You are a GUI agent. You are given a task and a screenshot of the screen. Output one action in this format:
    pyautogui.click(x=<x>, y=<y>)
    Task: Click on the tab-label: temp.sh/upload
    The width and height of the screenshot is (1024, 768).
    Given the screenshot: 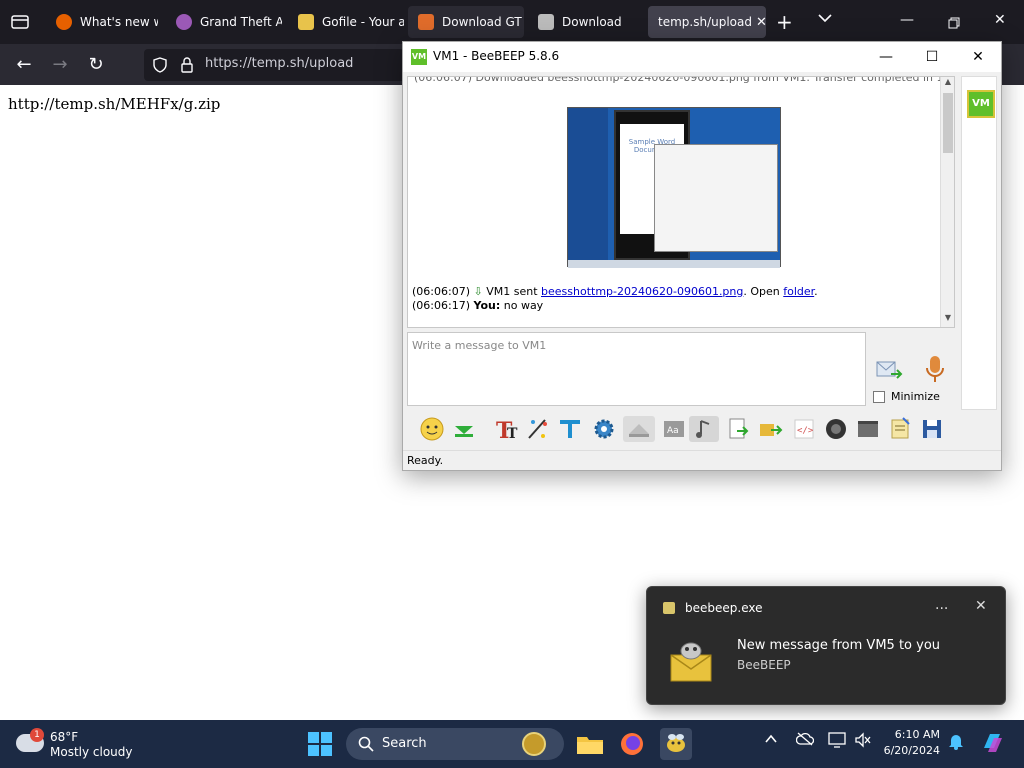 What is the action you would take?
    pyautogui.click(x=705, y=22)
    